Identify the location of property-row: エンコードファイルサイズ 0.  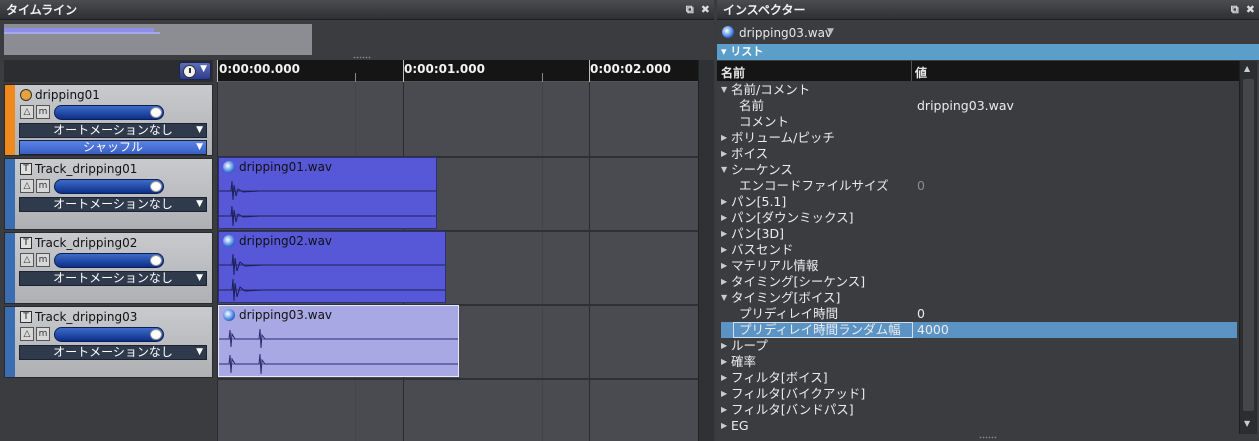
(978, 186).